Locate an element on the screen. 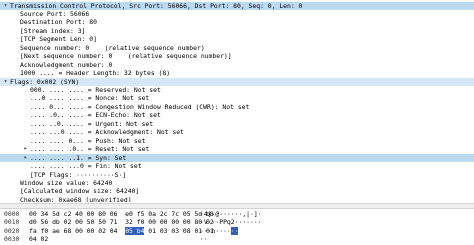 The image size is (474, 245). hex-offset: 0000 is located at coordinates (12, 214).